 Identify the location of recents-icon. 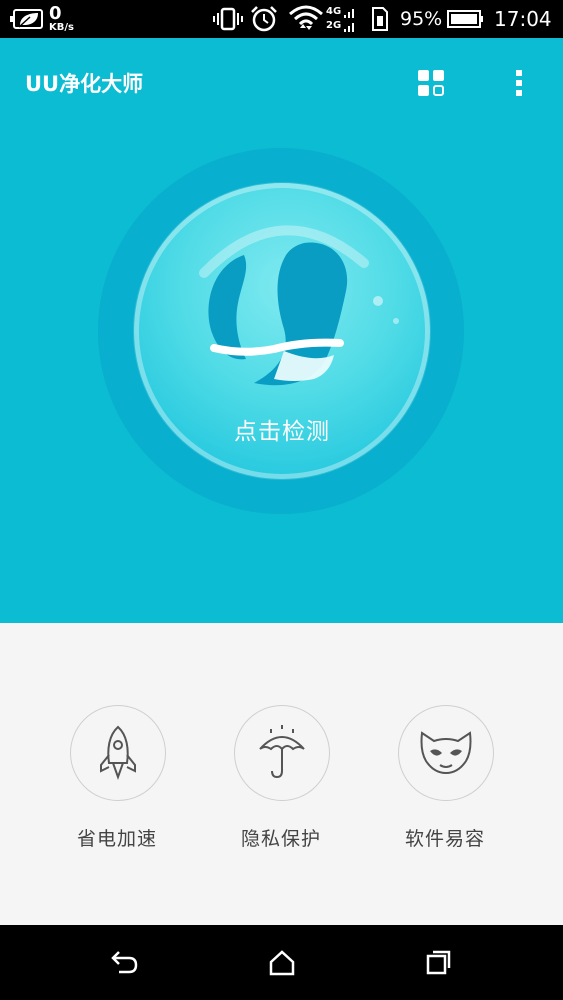
(438, 963).